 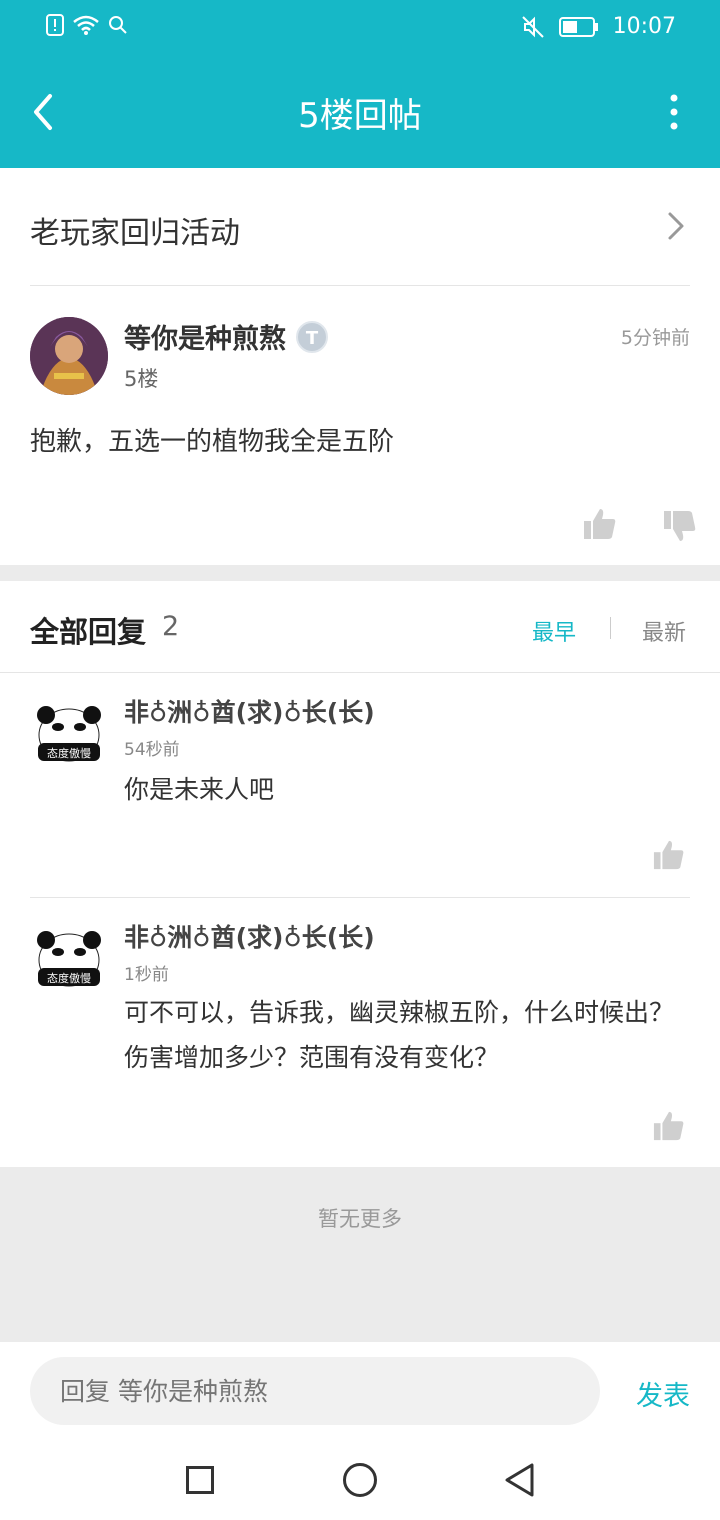 I want to click on status-icons-left, so click(x=87, y=25).